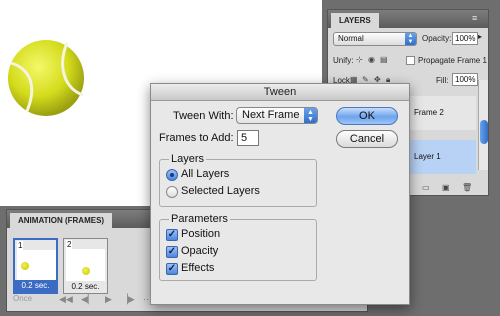 This screenshot has height=316, width=500. What do you see at coordinates (69, 244) in the screenshot?
I see `frame-number: 2` at bounding box center [69, 244].